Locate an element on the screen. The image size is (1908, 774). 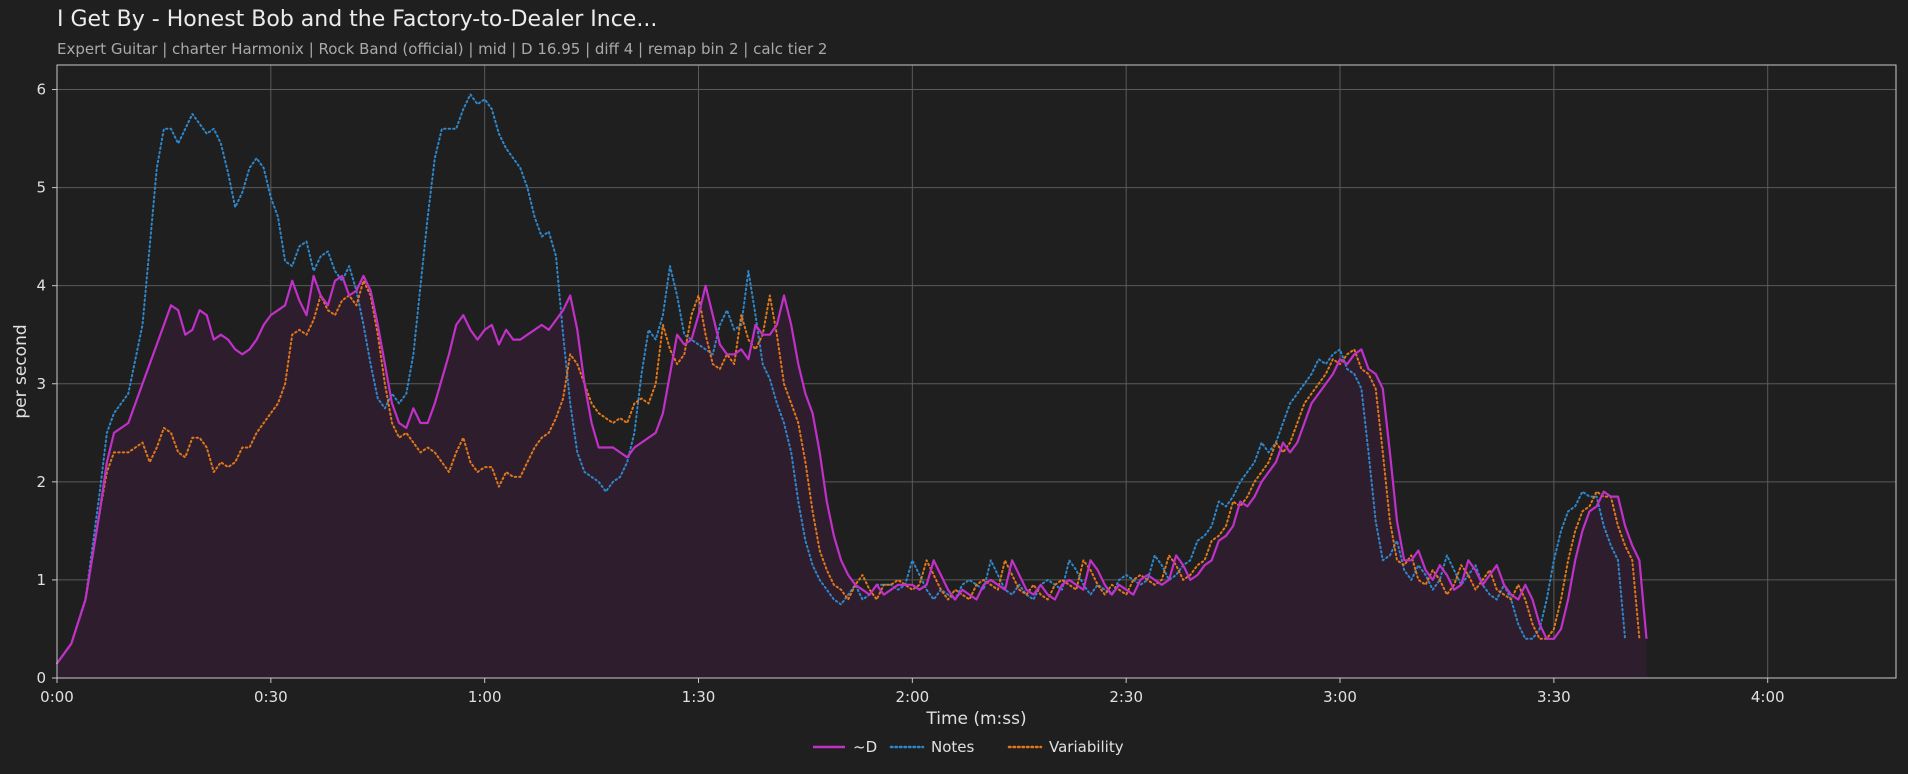
legend-label: ~D is located at coordinates (865, 747).